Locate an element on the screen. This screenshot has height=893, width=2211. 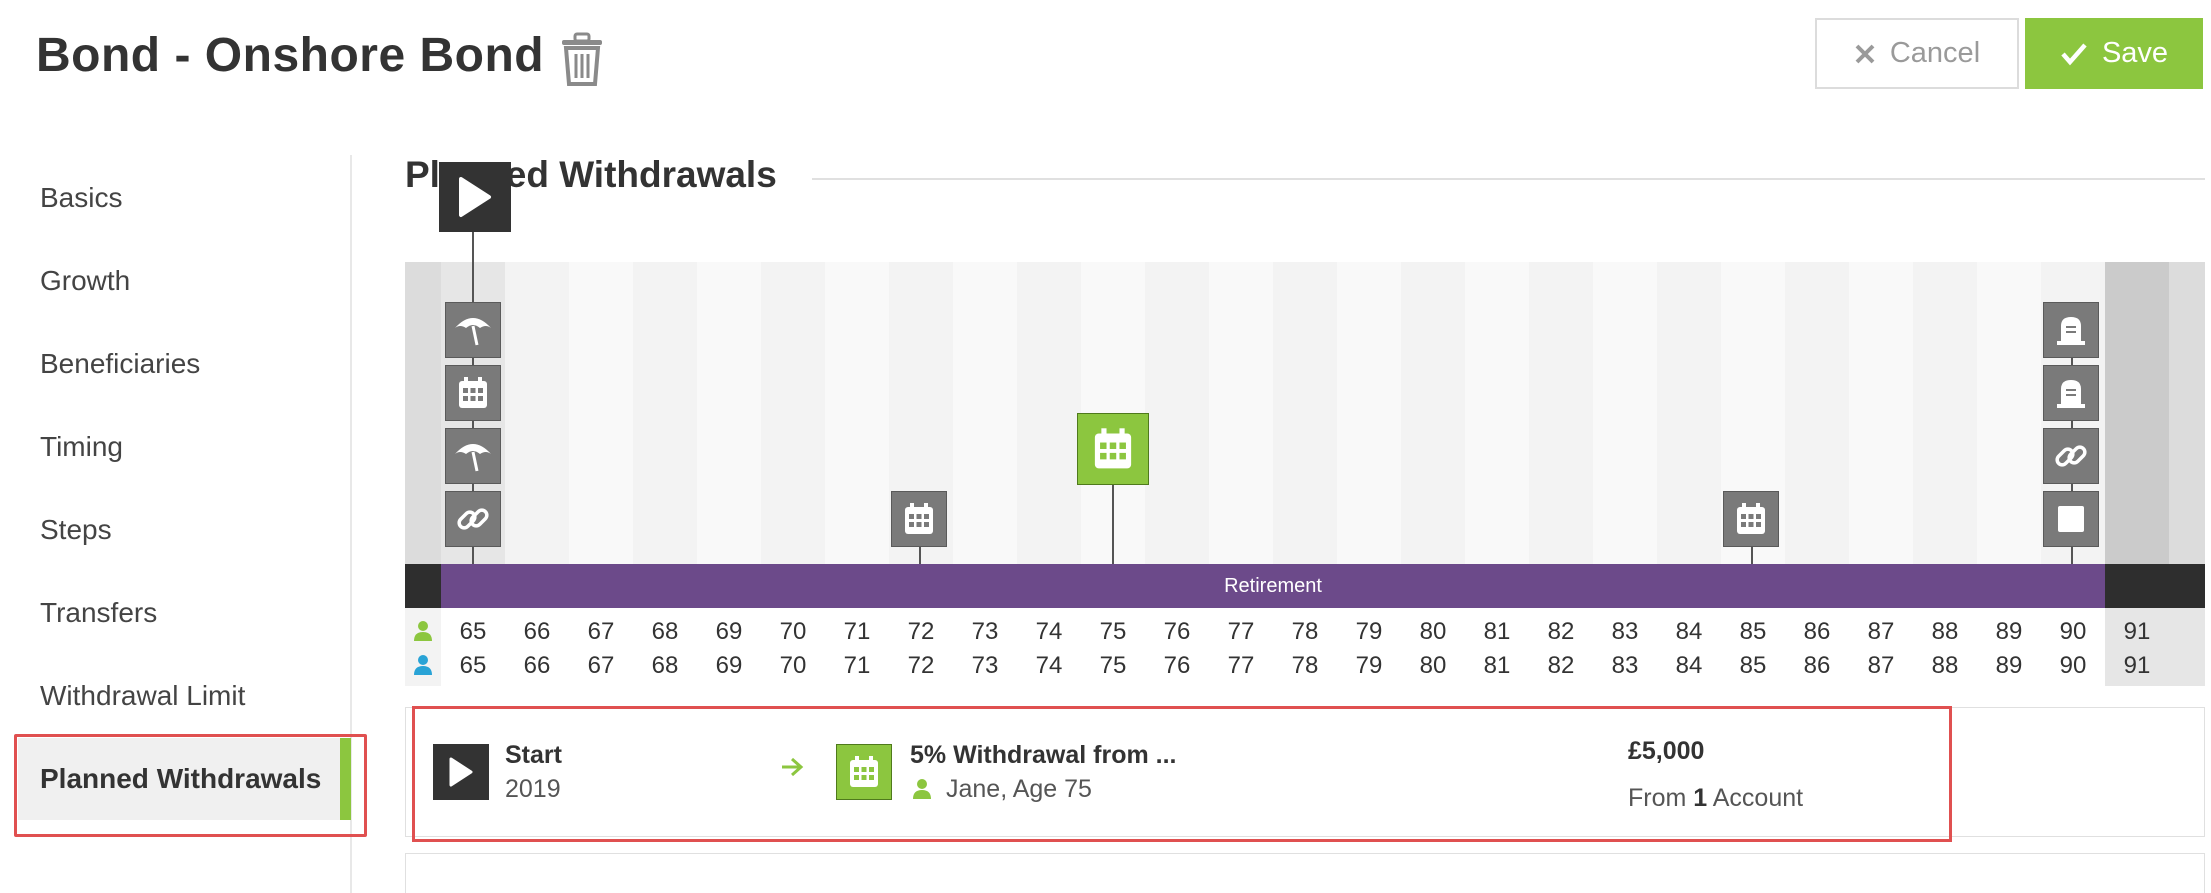
square-icon is located at coordinates (2071, 519).